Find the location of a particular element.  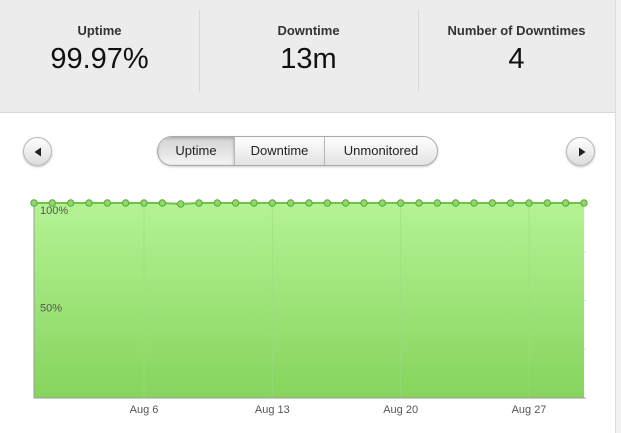

stat-downtime-count: Number of Downtimes 4 is located at coordinates (516, 56).